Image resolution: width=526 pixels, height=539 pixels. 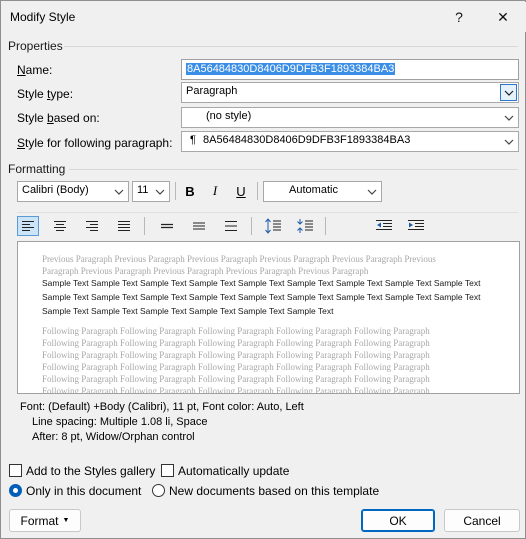 What do you see at coordinates (229, 116) in the screenshot?
I see `style-based-on-value: (no style)` at bounding box center [229, 116].